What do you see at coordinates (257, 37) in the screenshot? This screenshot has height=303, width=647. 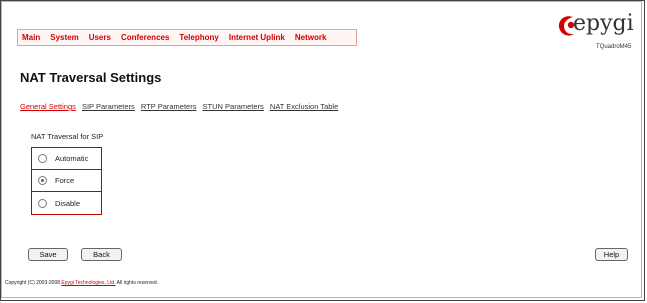 I see `menu-item-internet-uplink: Internet Uplink` at bounding box center [257, 37].